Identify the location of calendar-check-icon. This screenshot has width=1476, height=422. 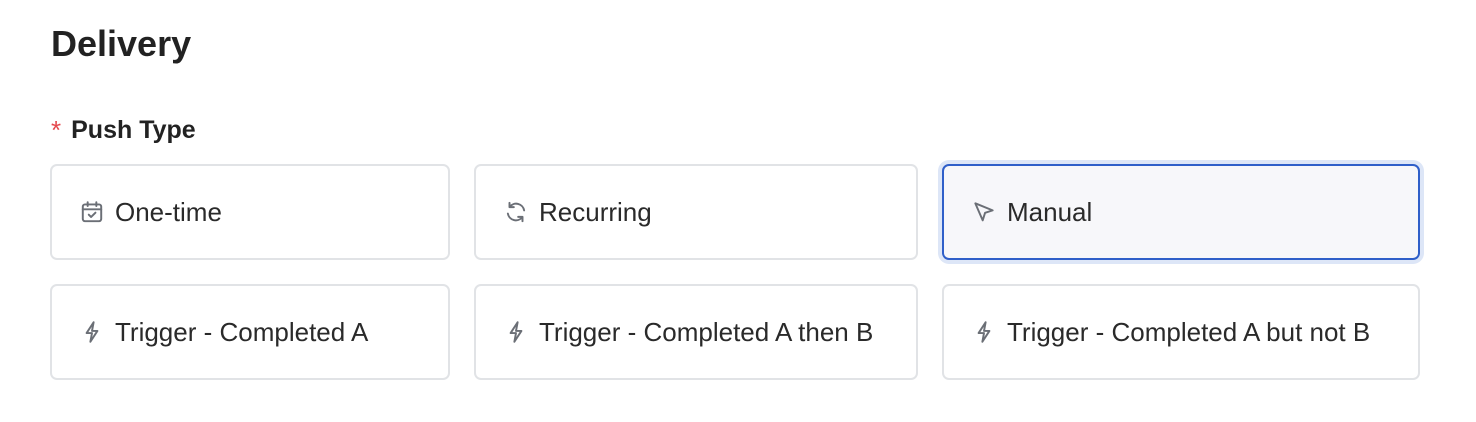
(92, 212).